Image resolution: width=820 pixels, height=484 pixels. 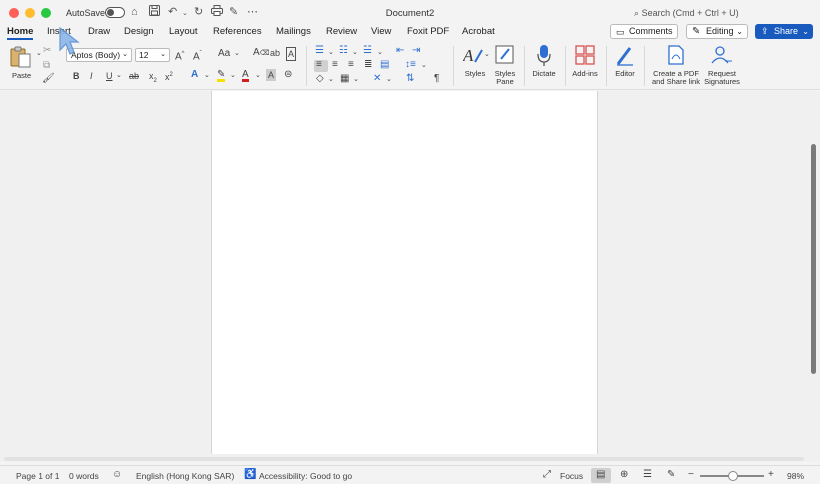 I want to click on paste-dropdown-icon: ⌄, so click(x=39, y=54).